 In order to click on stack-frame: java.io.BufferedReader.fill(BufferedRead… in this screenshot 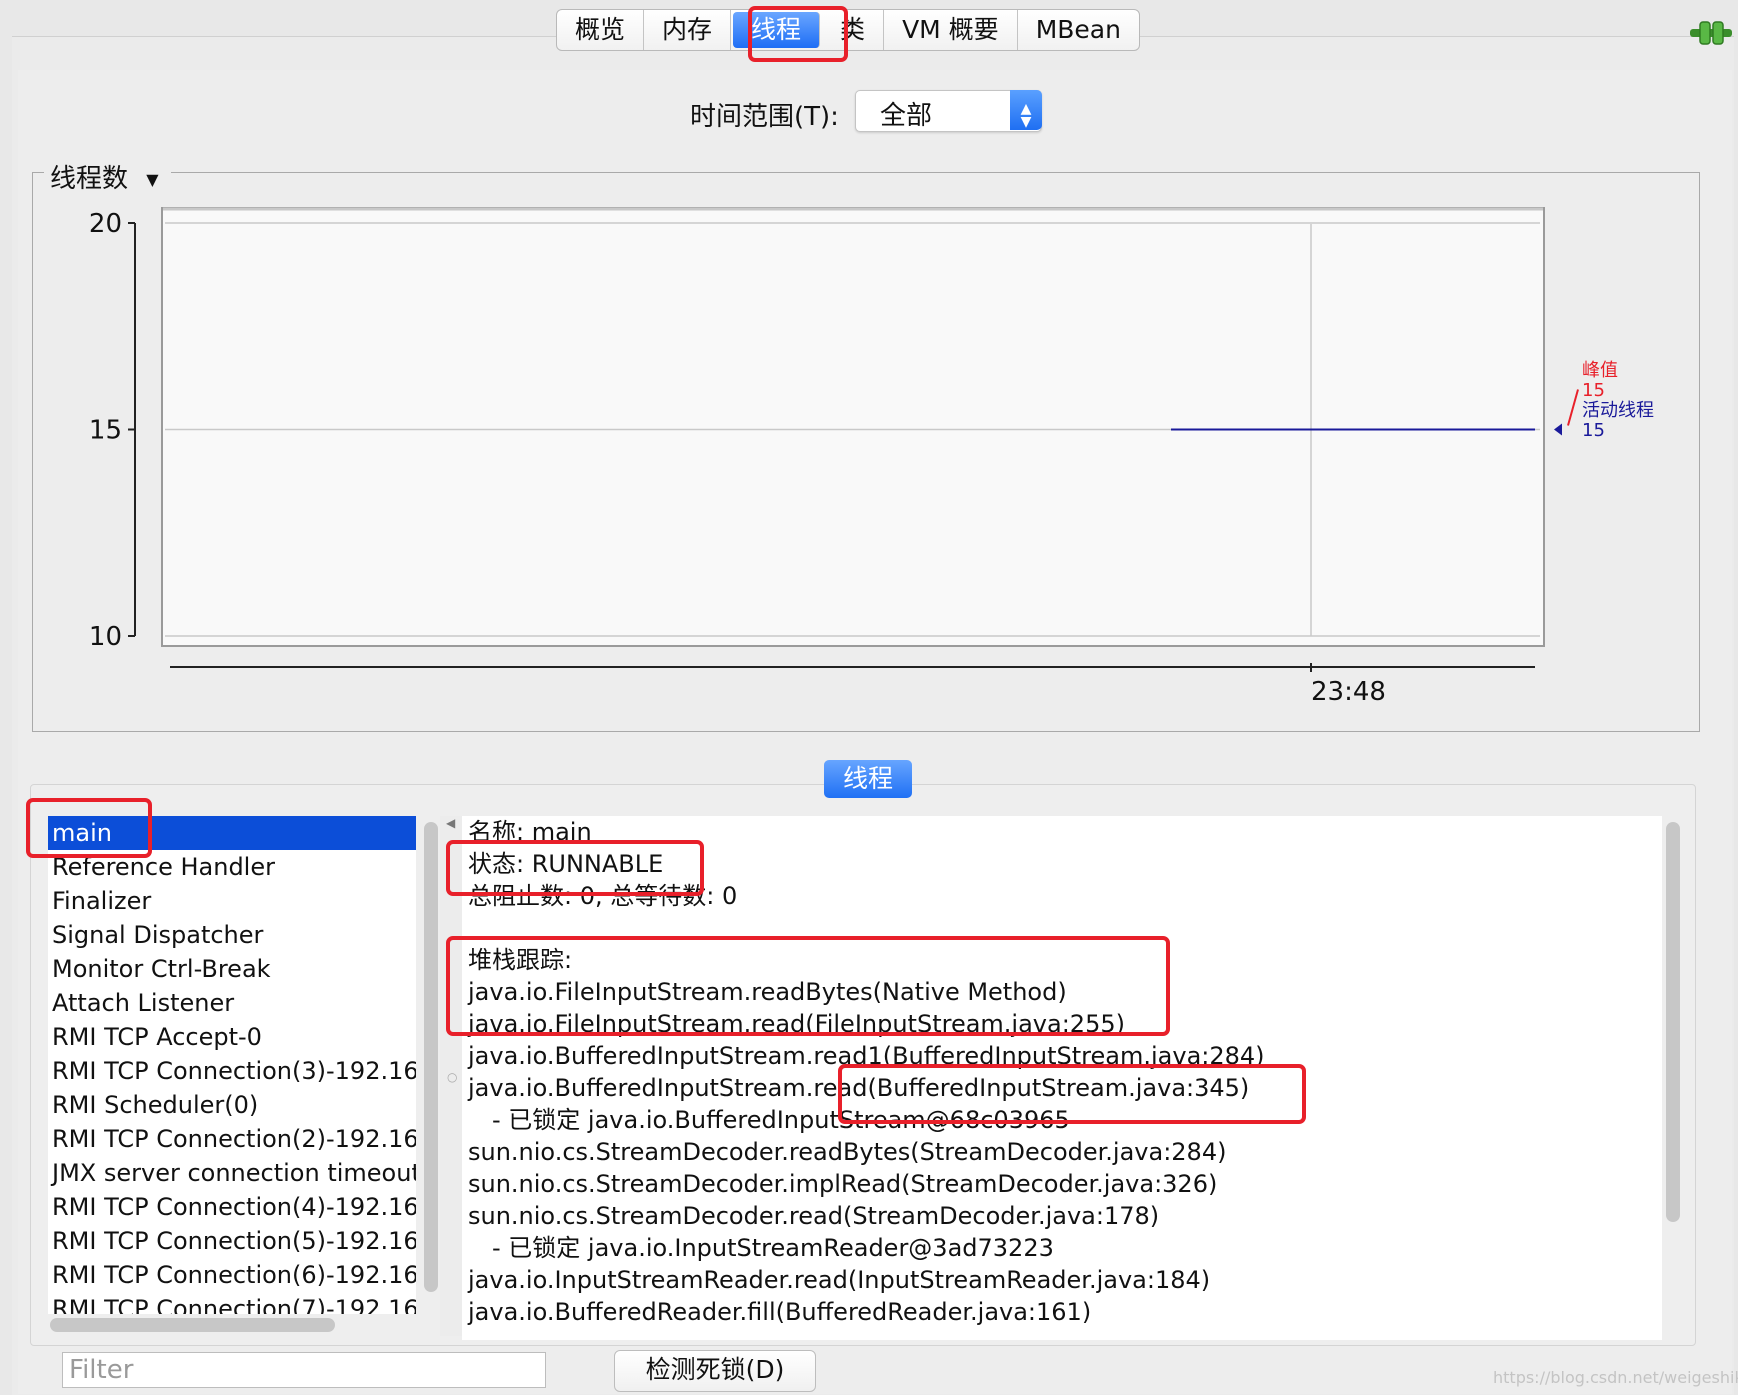, I will do `click(780, 1312)`.